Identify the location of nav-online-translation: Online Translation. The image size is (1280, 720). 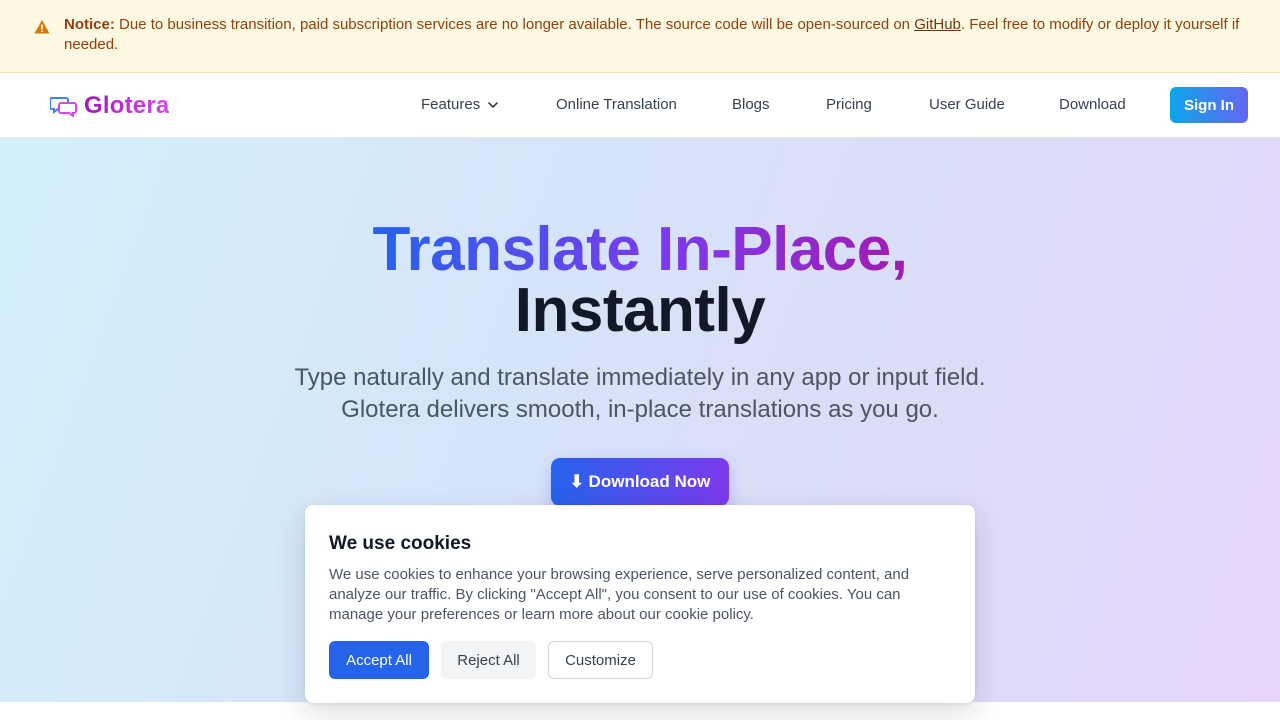
(616, 105).